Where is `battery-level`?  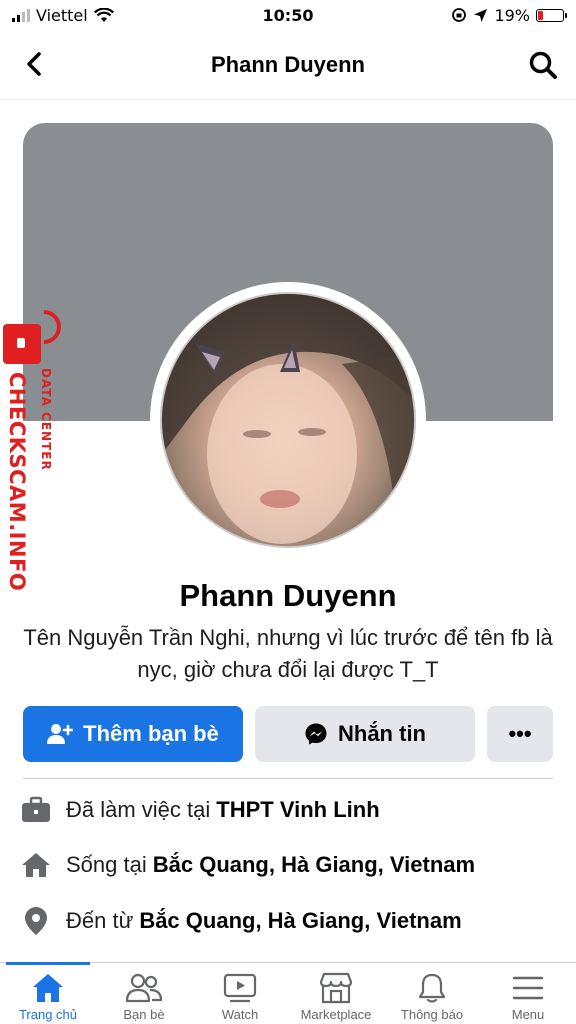
battery-level is located at coordinates (540, 15).